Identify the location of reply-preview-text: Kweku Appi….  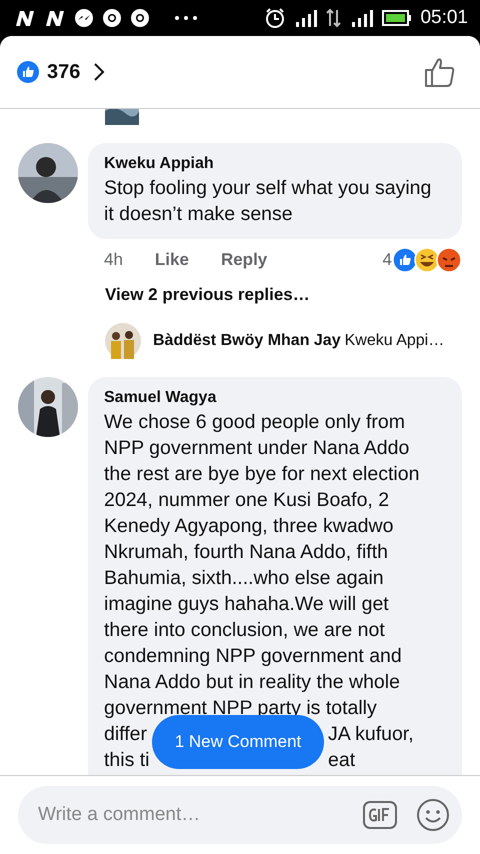
(394, 341).